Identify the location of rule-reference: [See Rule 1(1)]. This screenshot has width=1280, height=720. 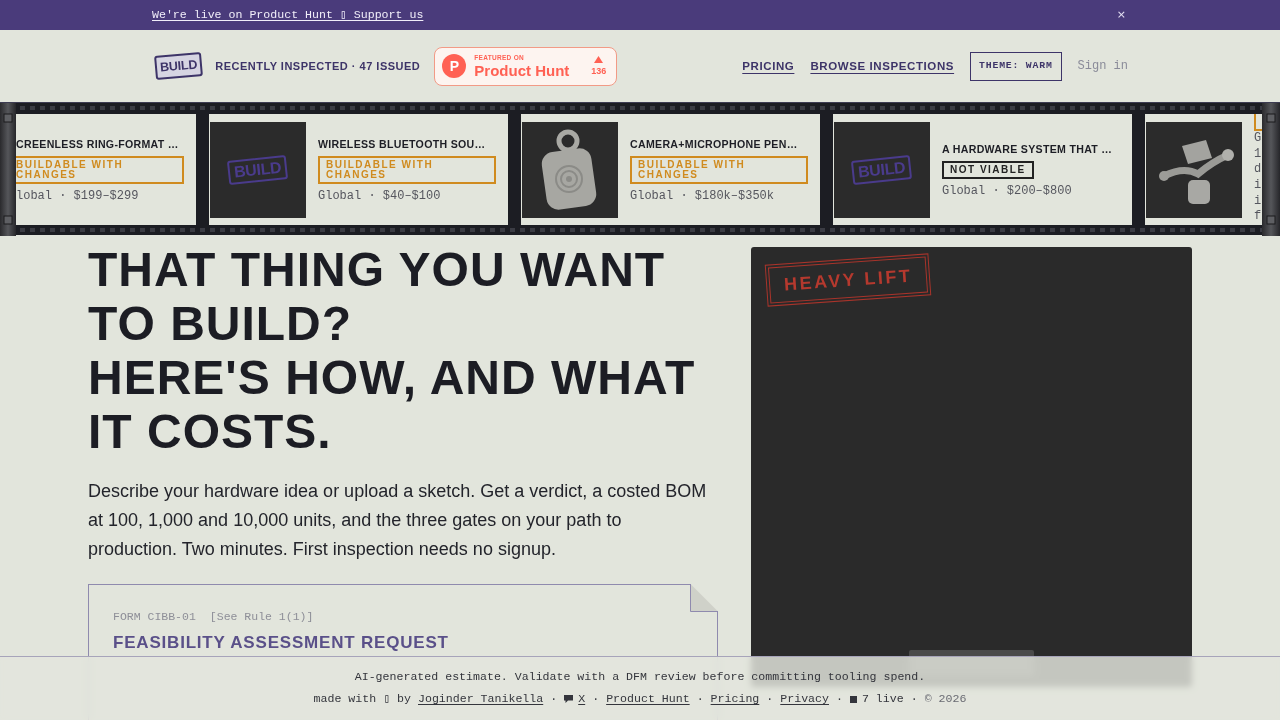
(261, 617).